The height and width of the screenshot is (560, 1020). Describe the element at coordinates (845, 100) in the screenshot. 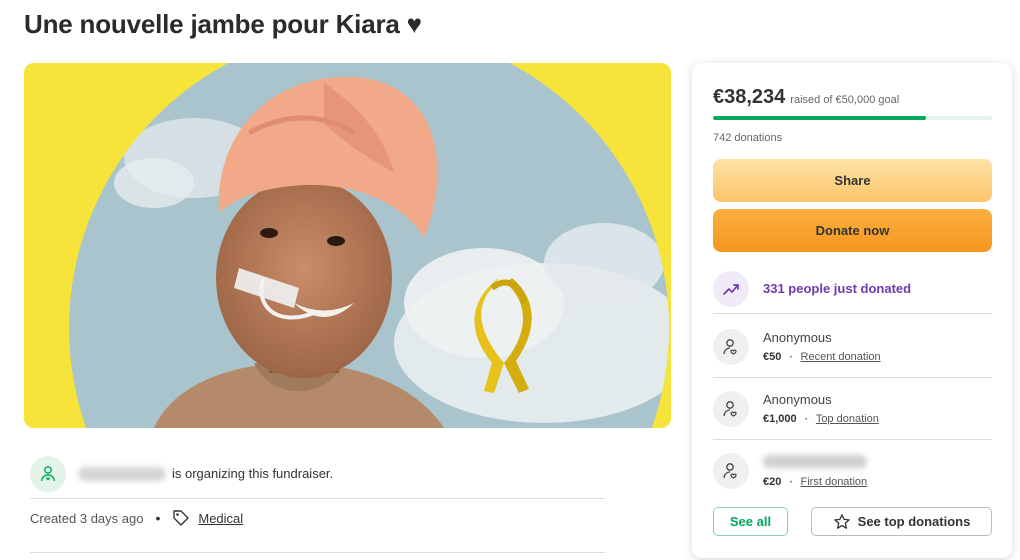

I see `goal-text: raised of €50,000 goal` at that location.